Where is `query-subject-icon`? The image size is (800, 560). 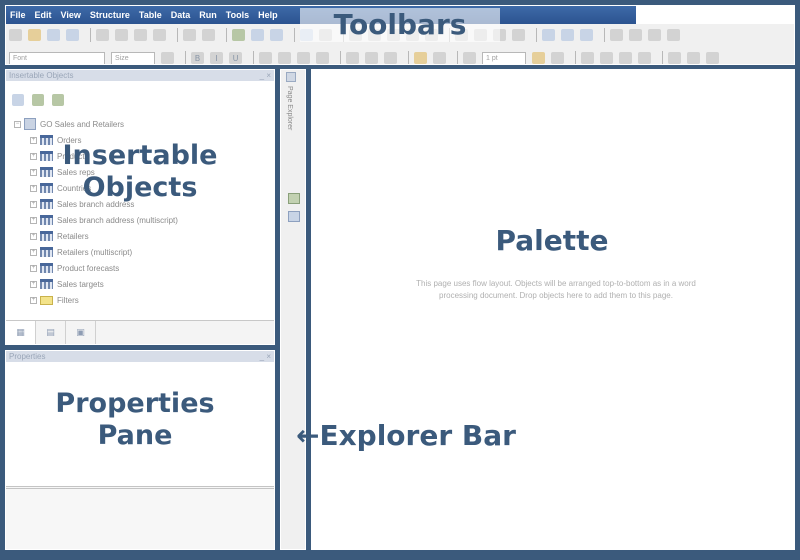
query-subject-icon is located at coordinates (46, 252).